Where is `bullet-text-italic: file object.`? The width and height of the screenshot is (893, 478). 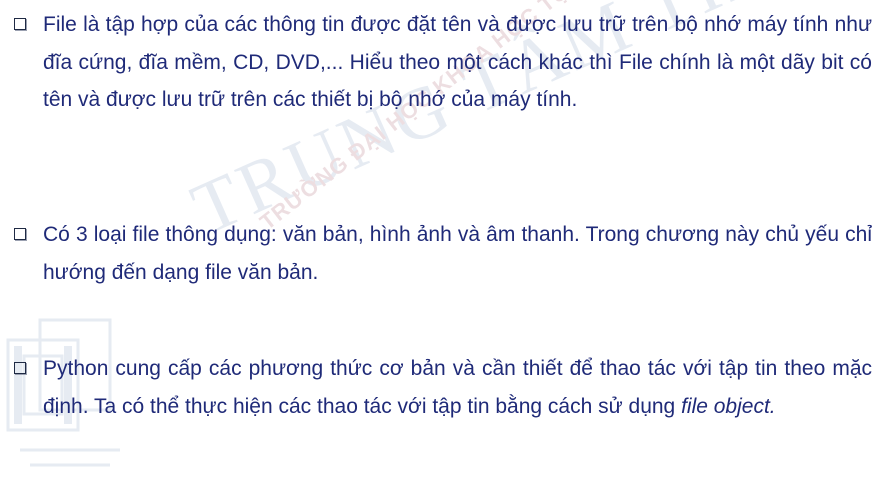 bullet-text-italic: file object. is located at coordinates (728, 406).